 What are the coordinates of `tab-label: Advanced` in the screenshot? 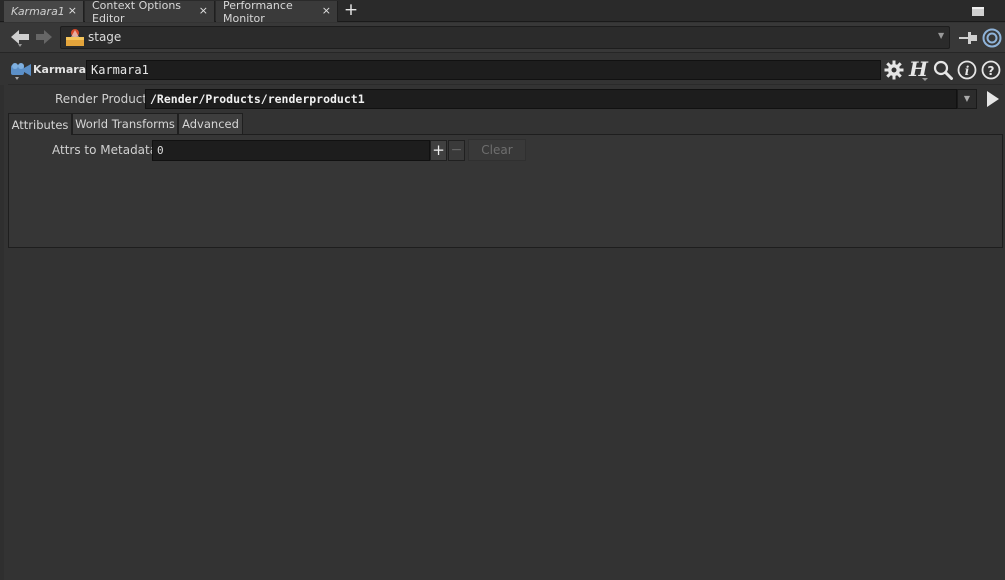 It's located at (210, 124).